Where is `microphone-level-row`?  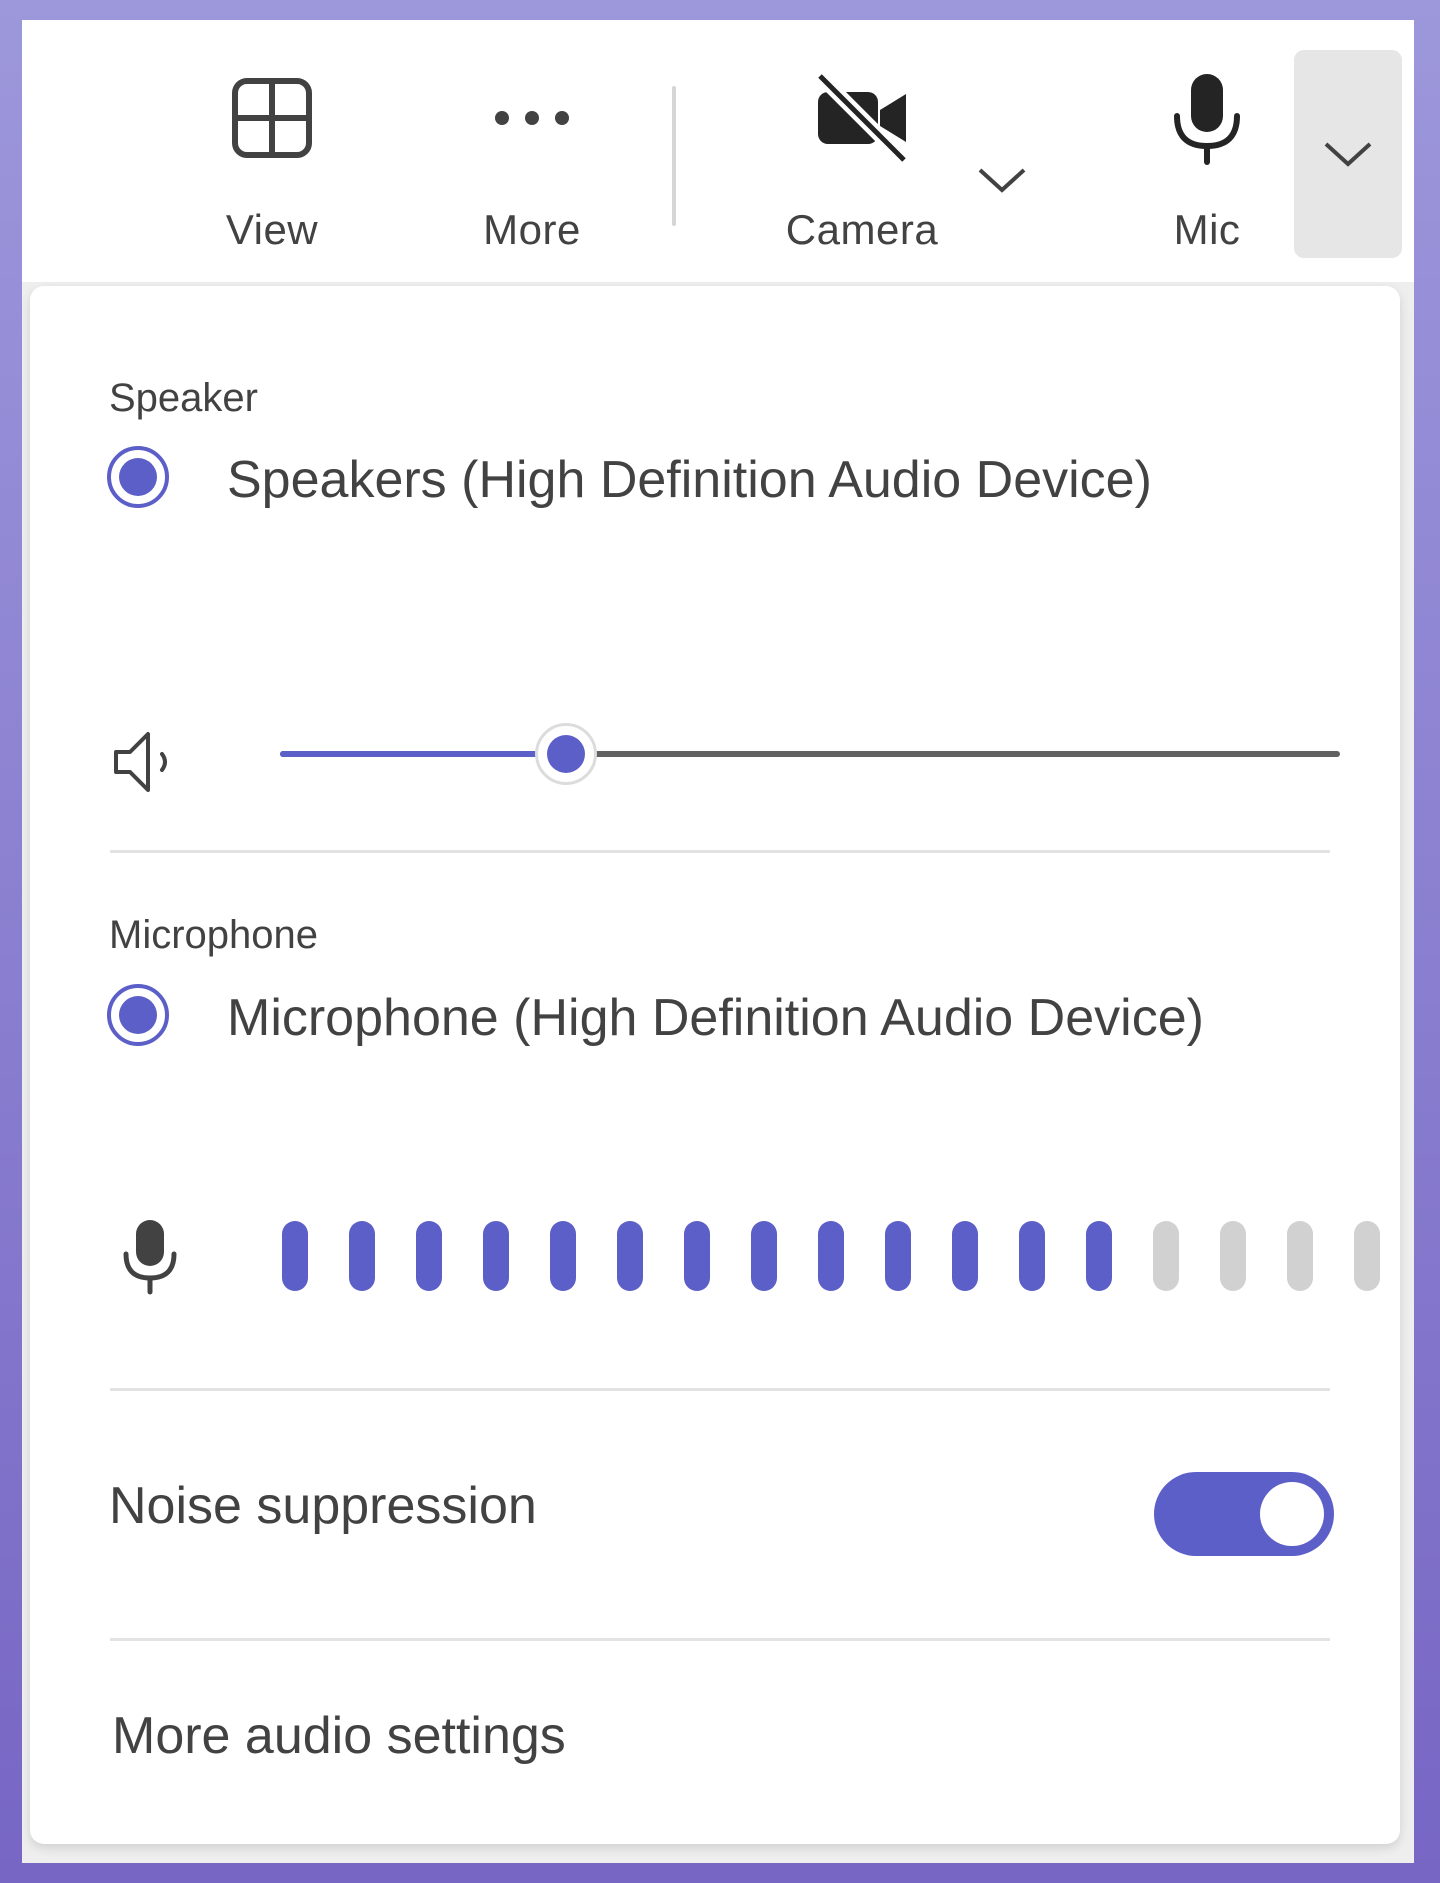
microphone-level-row is located at coordinates (745, 1261).